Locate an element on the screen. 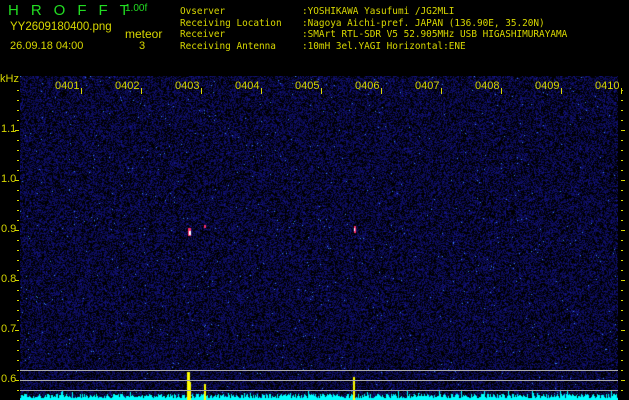  date-time: 26.09.18 04:00 is located at coordinates (47, 46).